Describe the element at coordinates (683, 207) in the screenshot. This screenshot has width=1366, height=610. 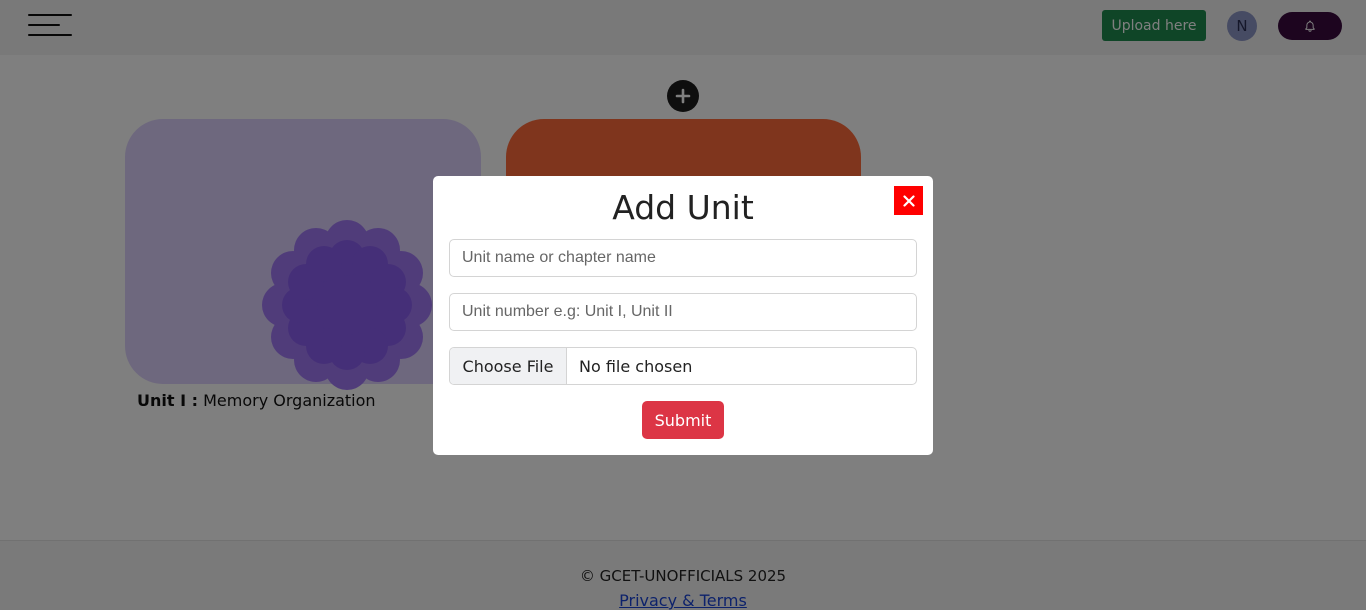
I see `modal-title: Add Unit` at that location.